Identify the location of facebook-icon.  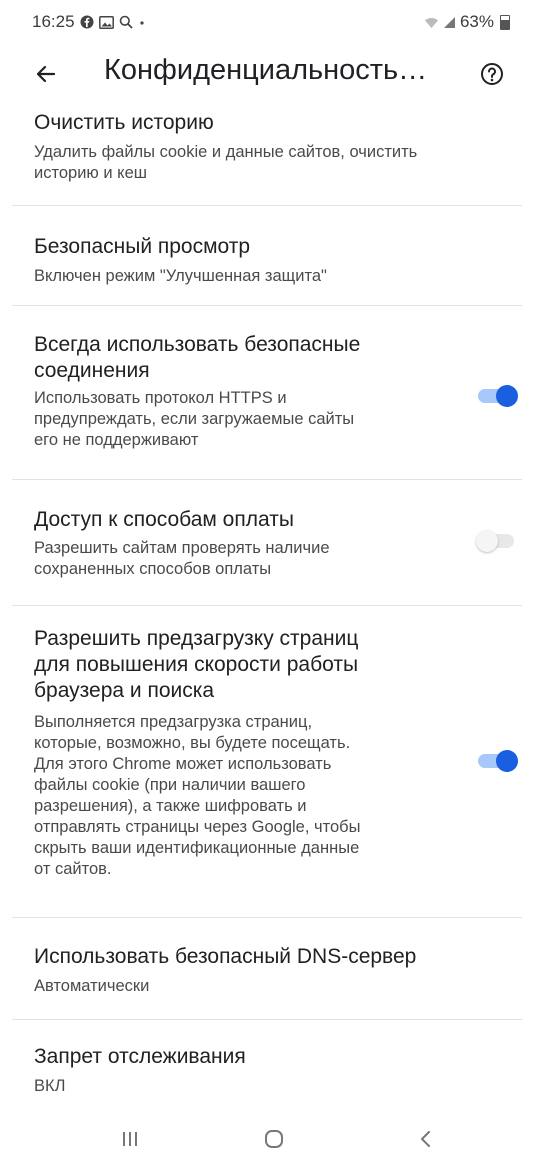
(87, 22).